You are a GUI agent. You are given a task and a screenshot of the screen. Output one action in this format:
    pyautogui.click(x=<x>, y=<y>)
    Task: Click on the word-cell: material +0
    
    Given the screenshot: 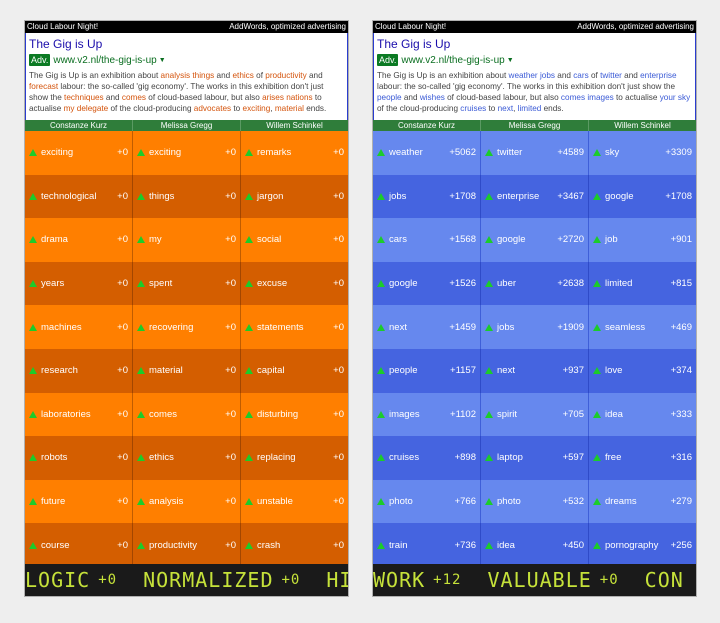 What is the action you would take?
    pyautogui.click(x=187, y=370)
    